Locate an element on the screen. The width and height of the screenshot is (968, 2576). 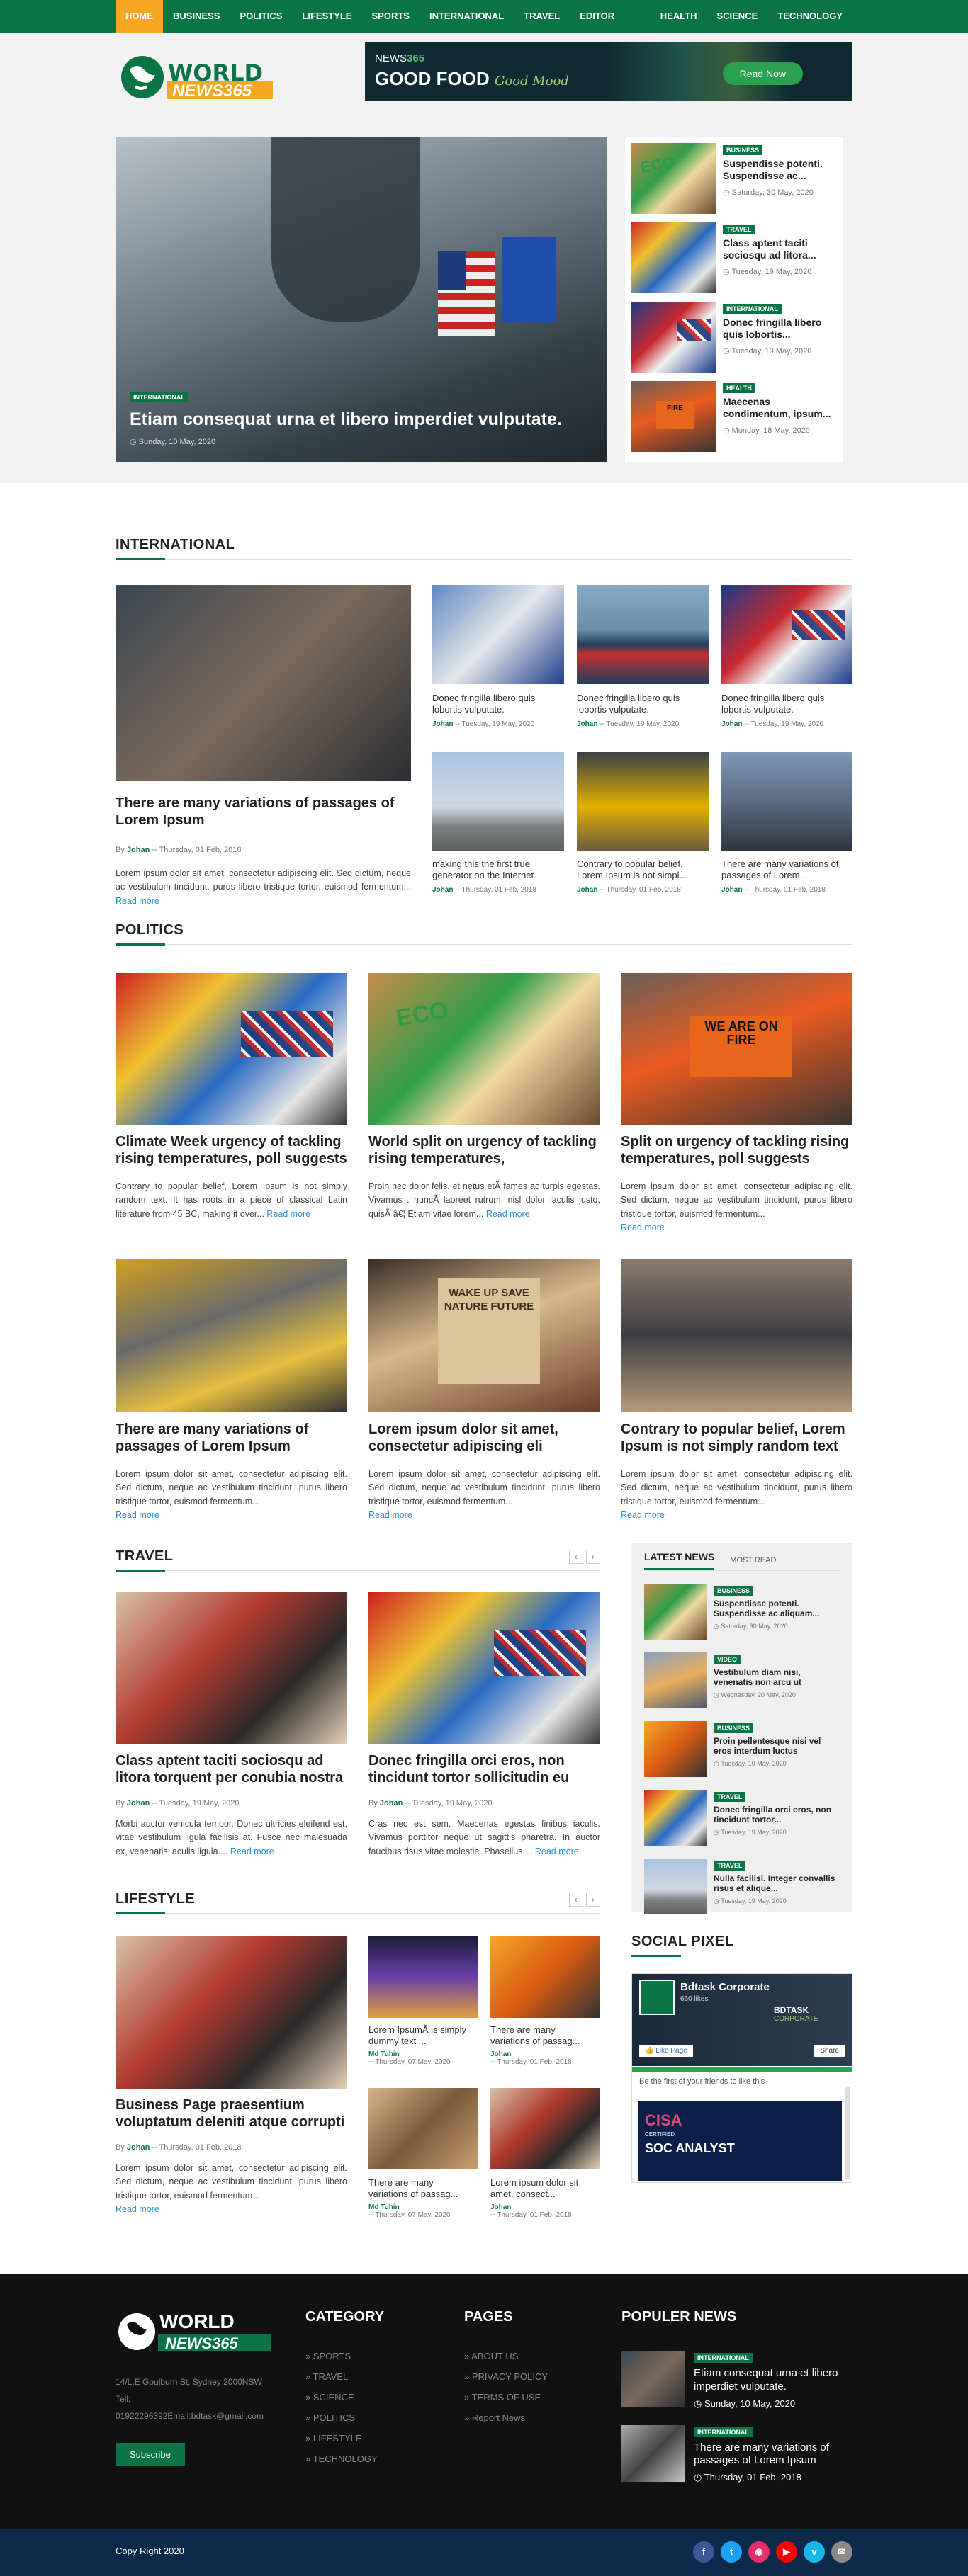
nav-lifestyle: LIFESTYLE is located at coordinates (327, 16).